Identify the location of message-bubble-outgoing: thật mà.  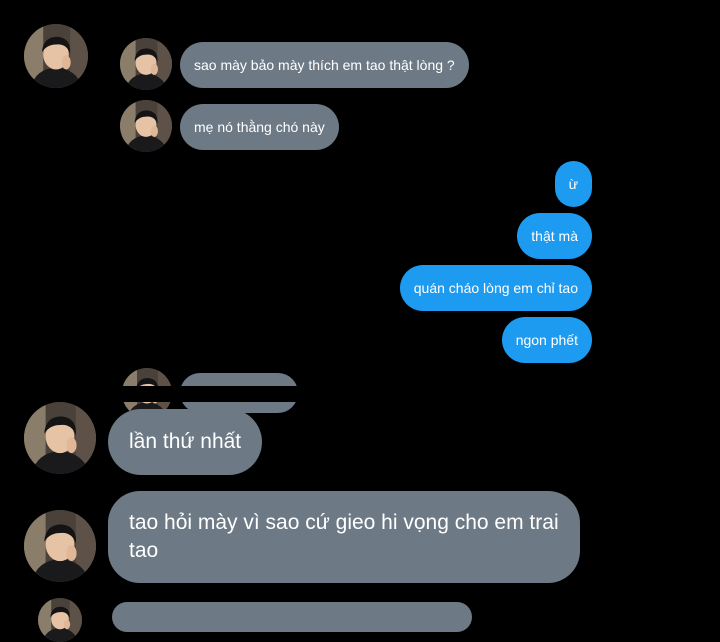
(554, 236).